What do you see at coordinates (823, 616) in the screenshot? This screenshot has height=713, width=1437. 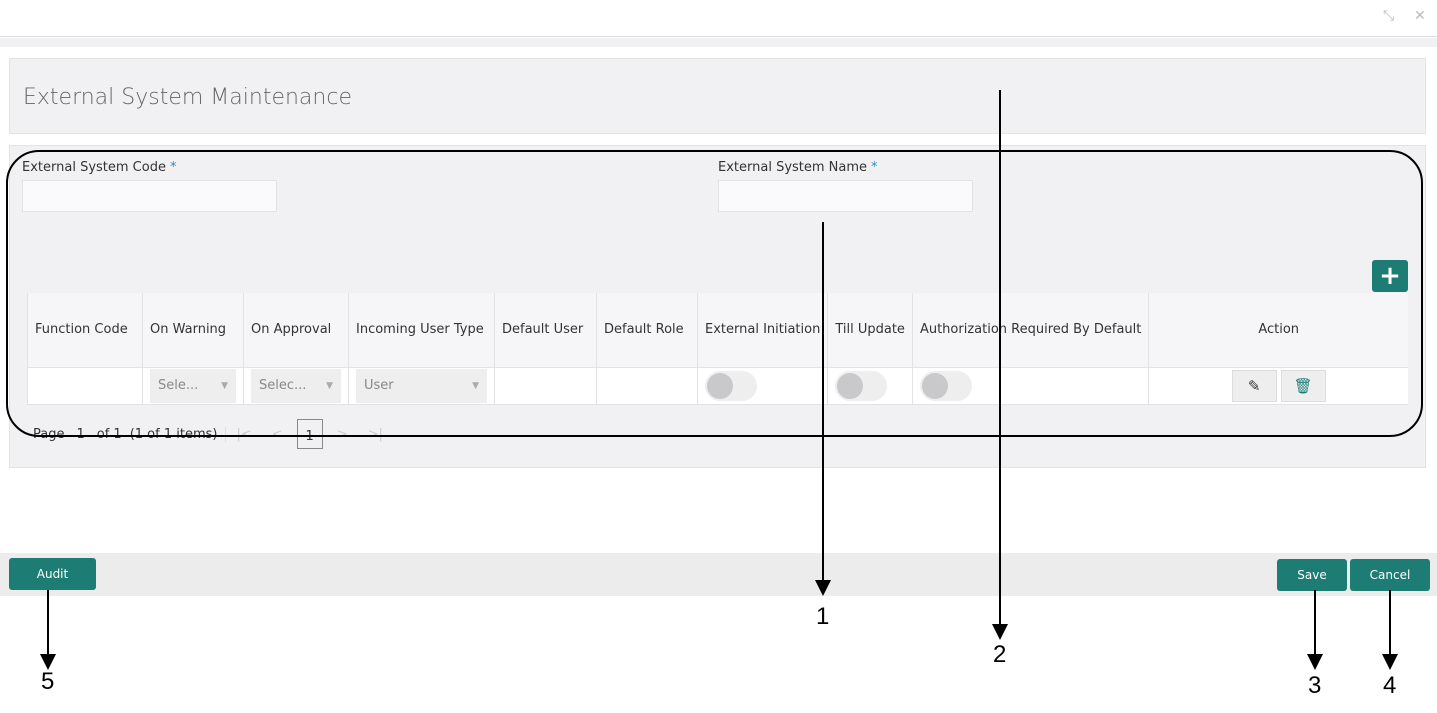 I see `callout-1: 1` at bounding box center [823, 616].